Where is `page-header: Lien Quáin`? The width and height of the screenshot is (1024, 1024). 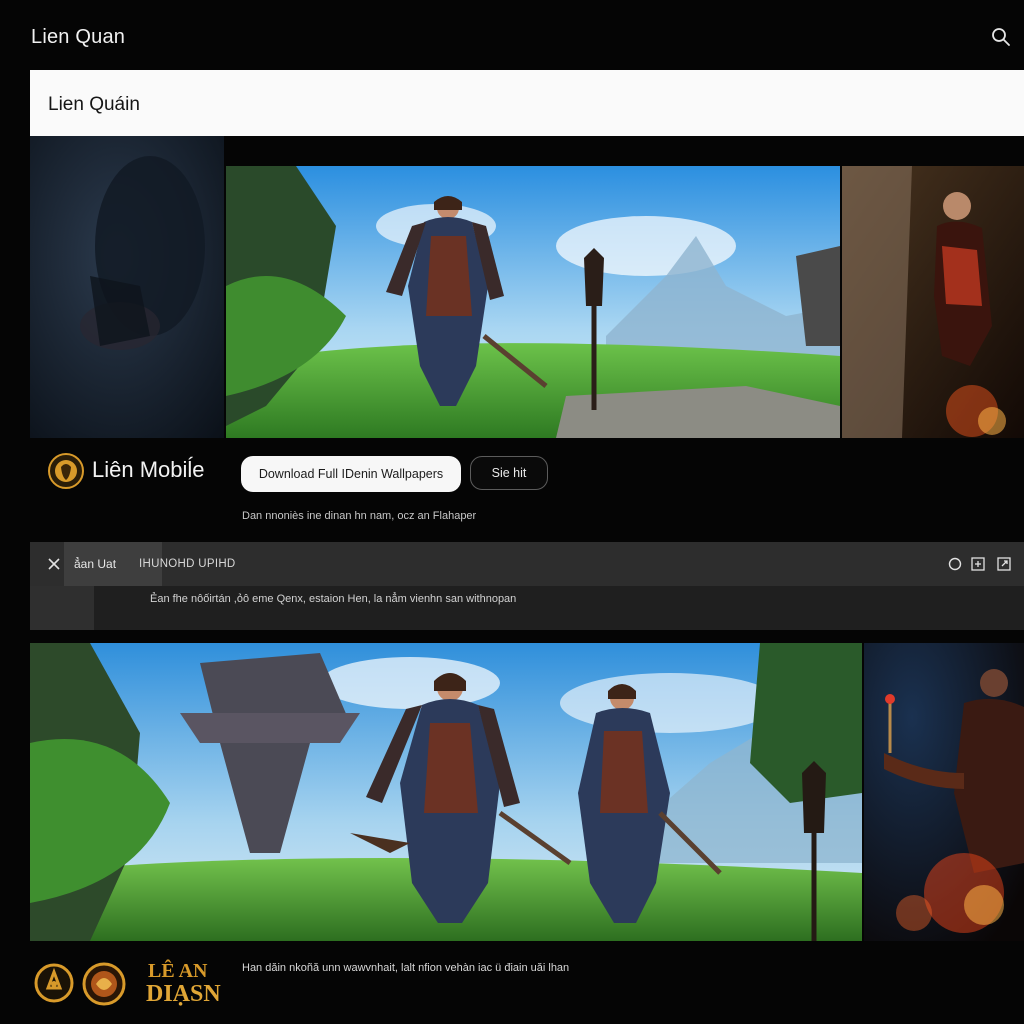
page-header: Lien Quáin is located at coordinates (527, 103).